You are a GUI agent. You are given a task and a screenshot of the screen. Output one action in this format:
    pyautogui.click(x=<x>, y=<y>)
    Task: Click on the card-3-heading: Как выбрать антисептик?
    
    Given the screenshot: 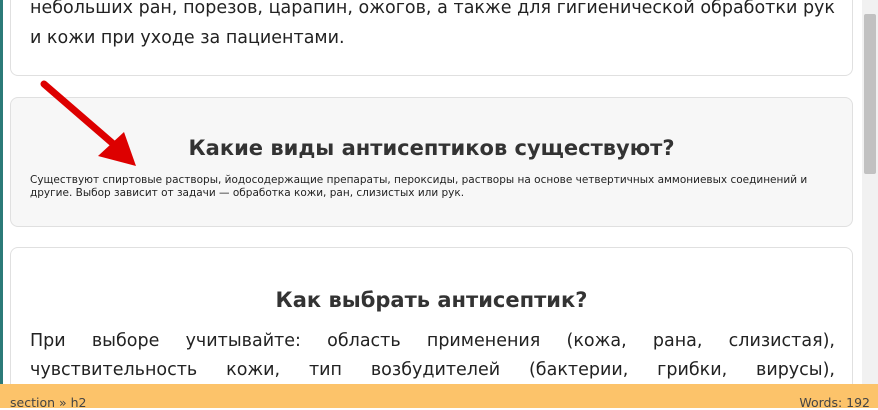 What is the action you would take?
    pyautogui.click(x=431, y=300)
    